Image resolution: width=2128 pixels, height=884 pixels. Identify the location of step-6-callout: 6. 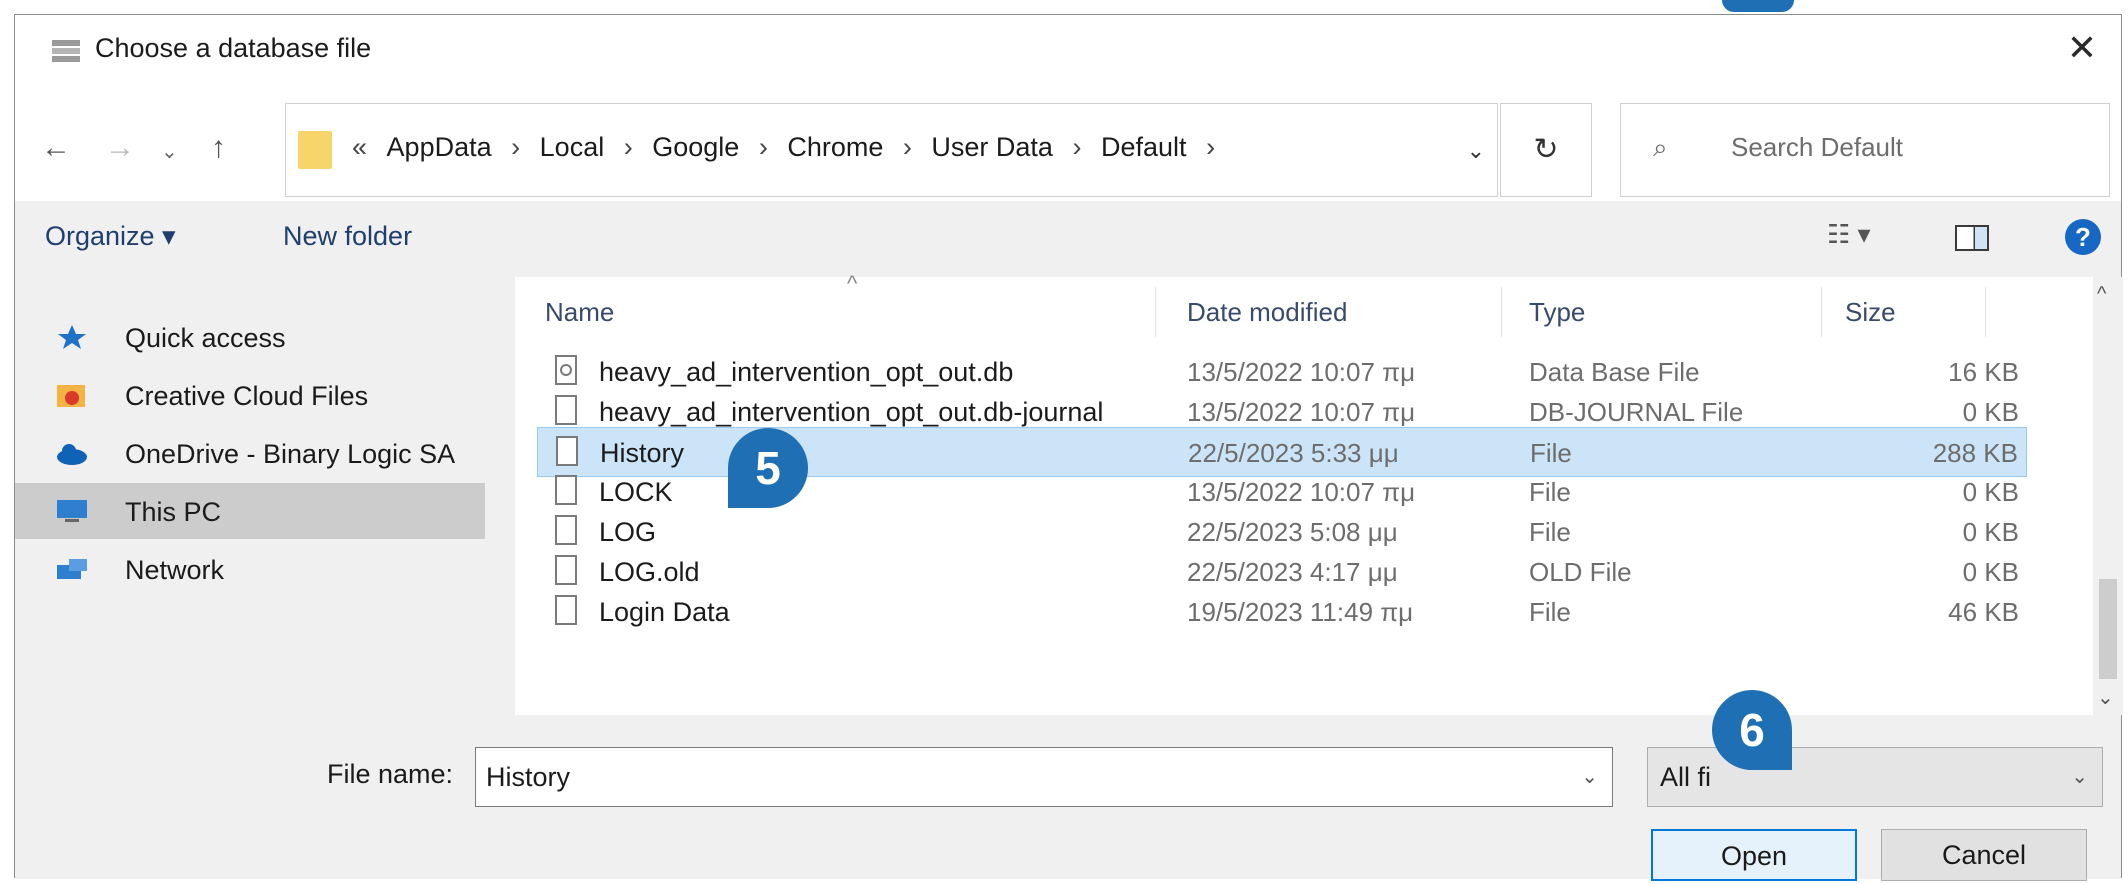
(1752, 730).